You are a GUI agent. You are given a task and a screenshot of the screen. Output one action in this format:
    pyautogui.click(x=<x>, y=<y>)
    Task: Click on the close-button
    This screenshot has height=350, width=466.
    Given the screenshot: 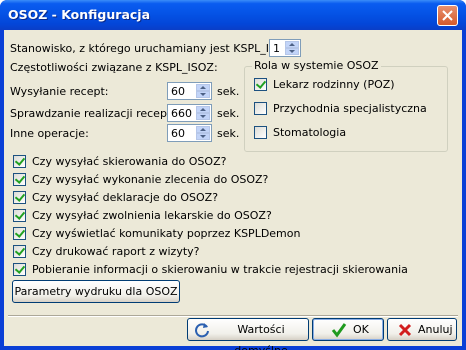 What is the action you would take?
    pyautogui.click(x=447, y=15)
    